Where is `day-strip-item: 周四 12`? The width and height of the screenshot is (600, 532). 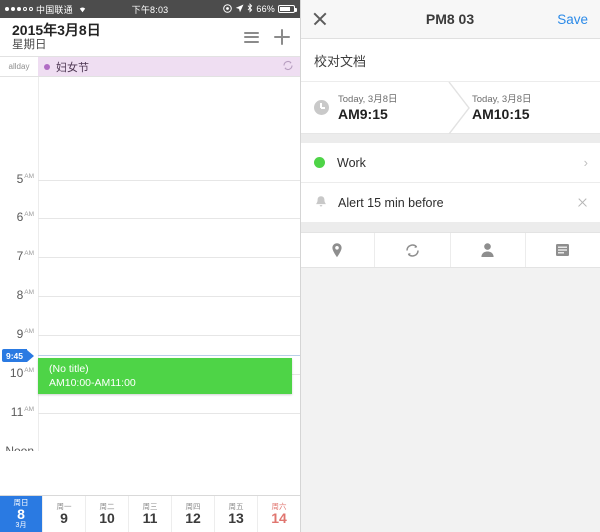
day-strip-item: 周四 12 is located at coordinates (193, 514).